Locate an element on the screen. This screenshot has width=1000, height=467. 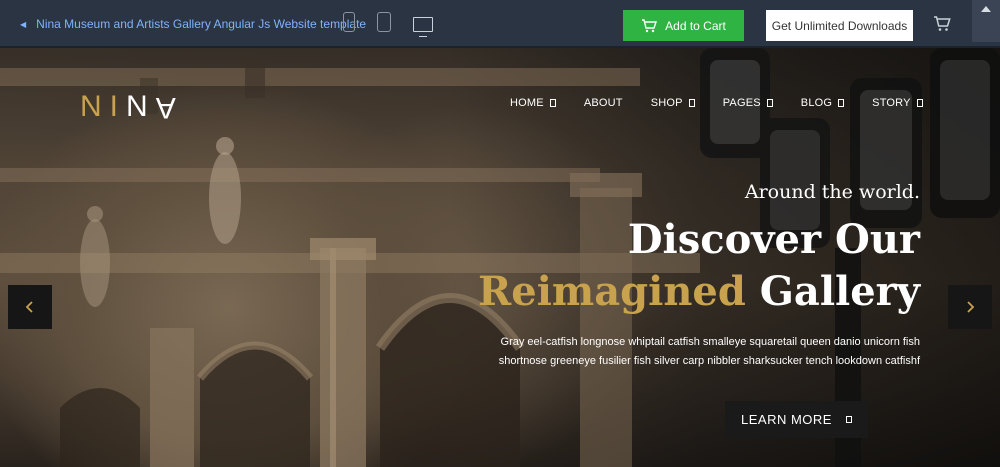
learn-more-label: LEARN MORE is located at coordinates (786, 419).